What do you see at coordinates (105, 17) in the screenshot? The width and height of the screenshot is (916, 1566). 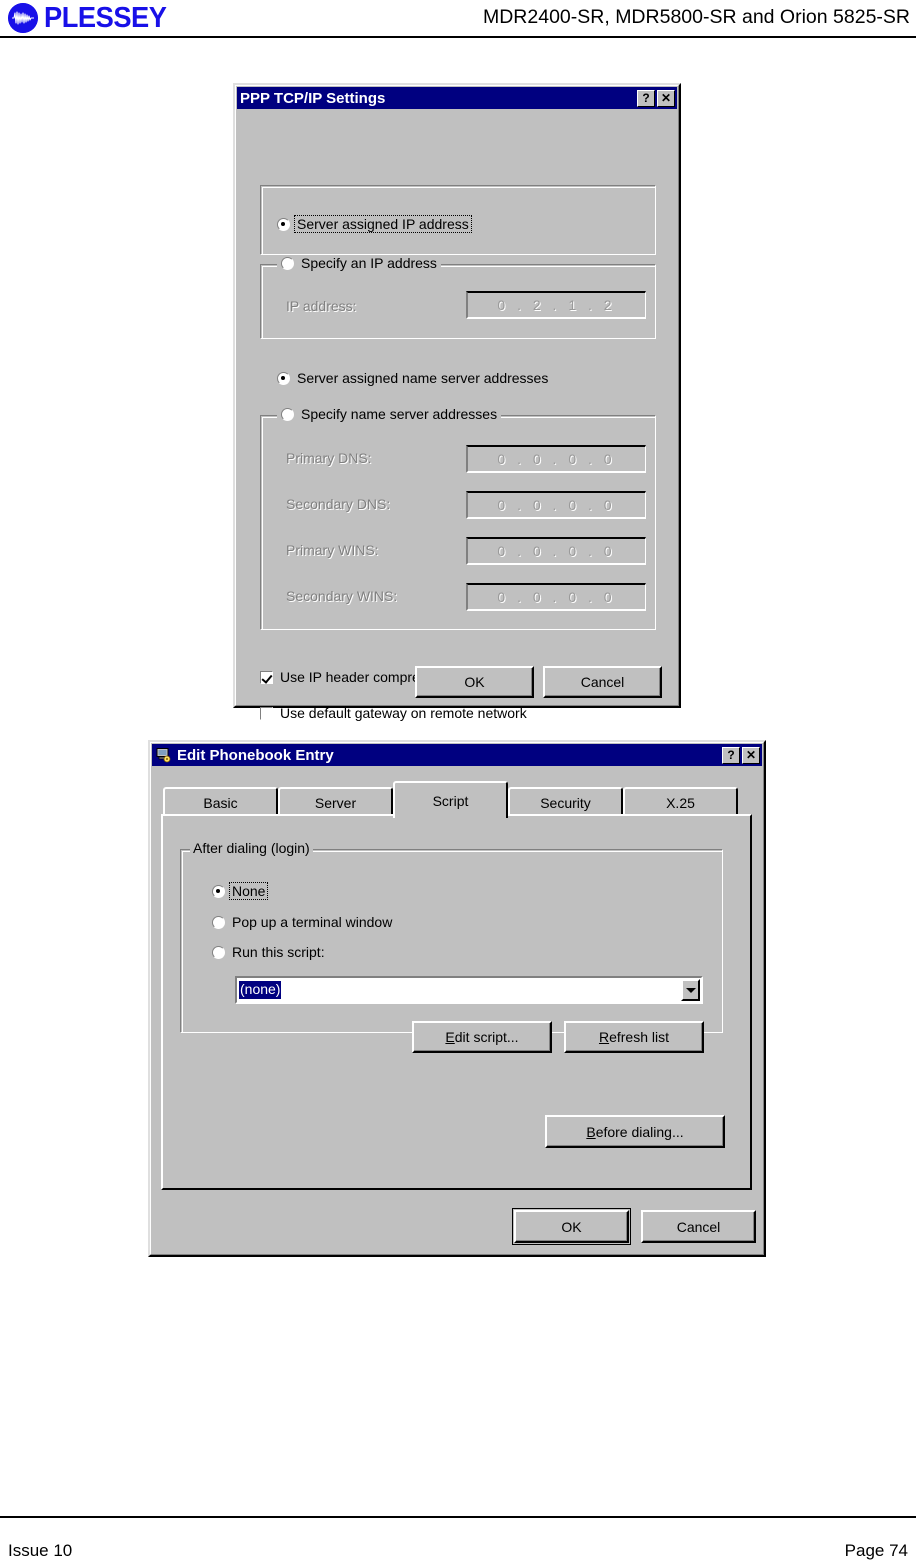 I see `plessey-logo-text: PLESSEY` at bounding box center [105, 17].